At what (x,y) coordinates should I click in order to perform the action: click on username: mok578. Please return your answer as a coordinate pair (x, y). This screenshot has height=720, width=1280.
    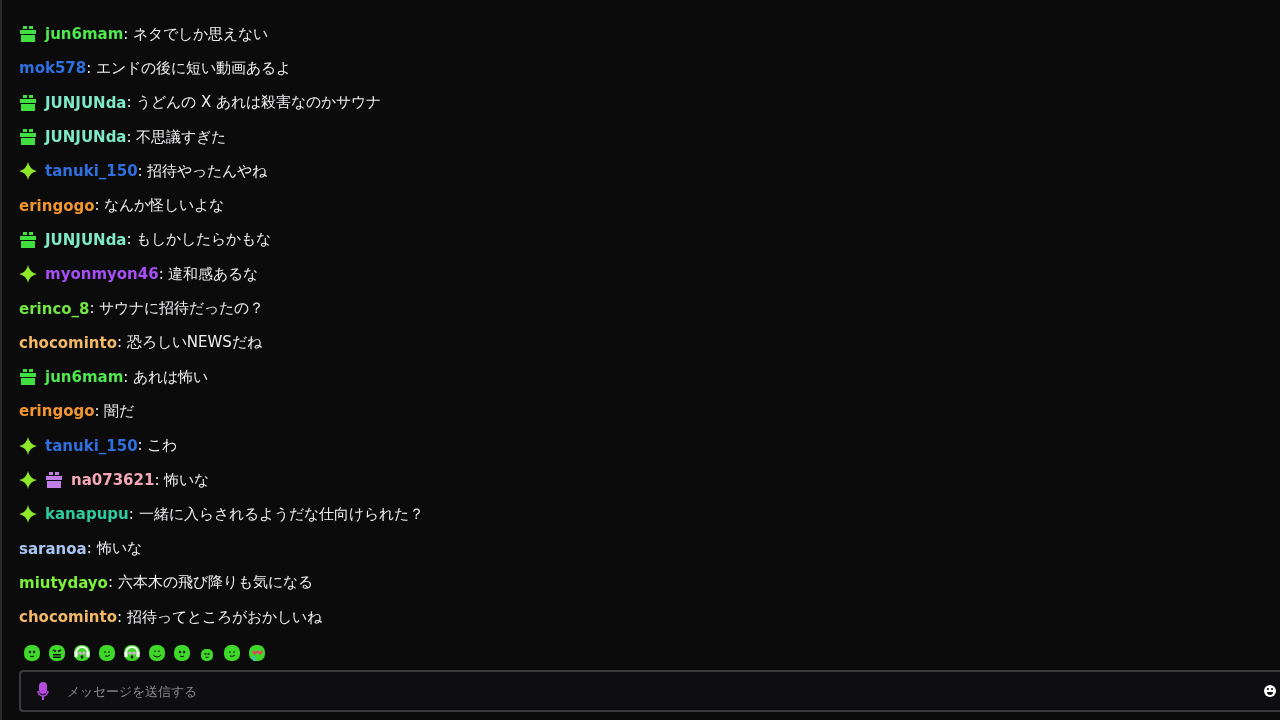
    Looking at the image, I should click on (53, 68).